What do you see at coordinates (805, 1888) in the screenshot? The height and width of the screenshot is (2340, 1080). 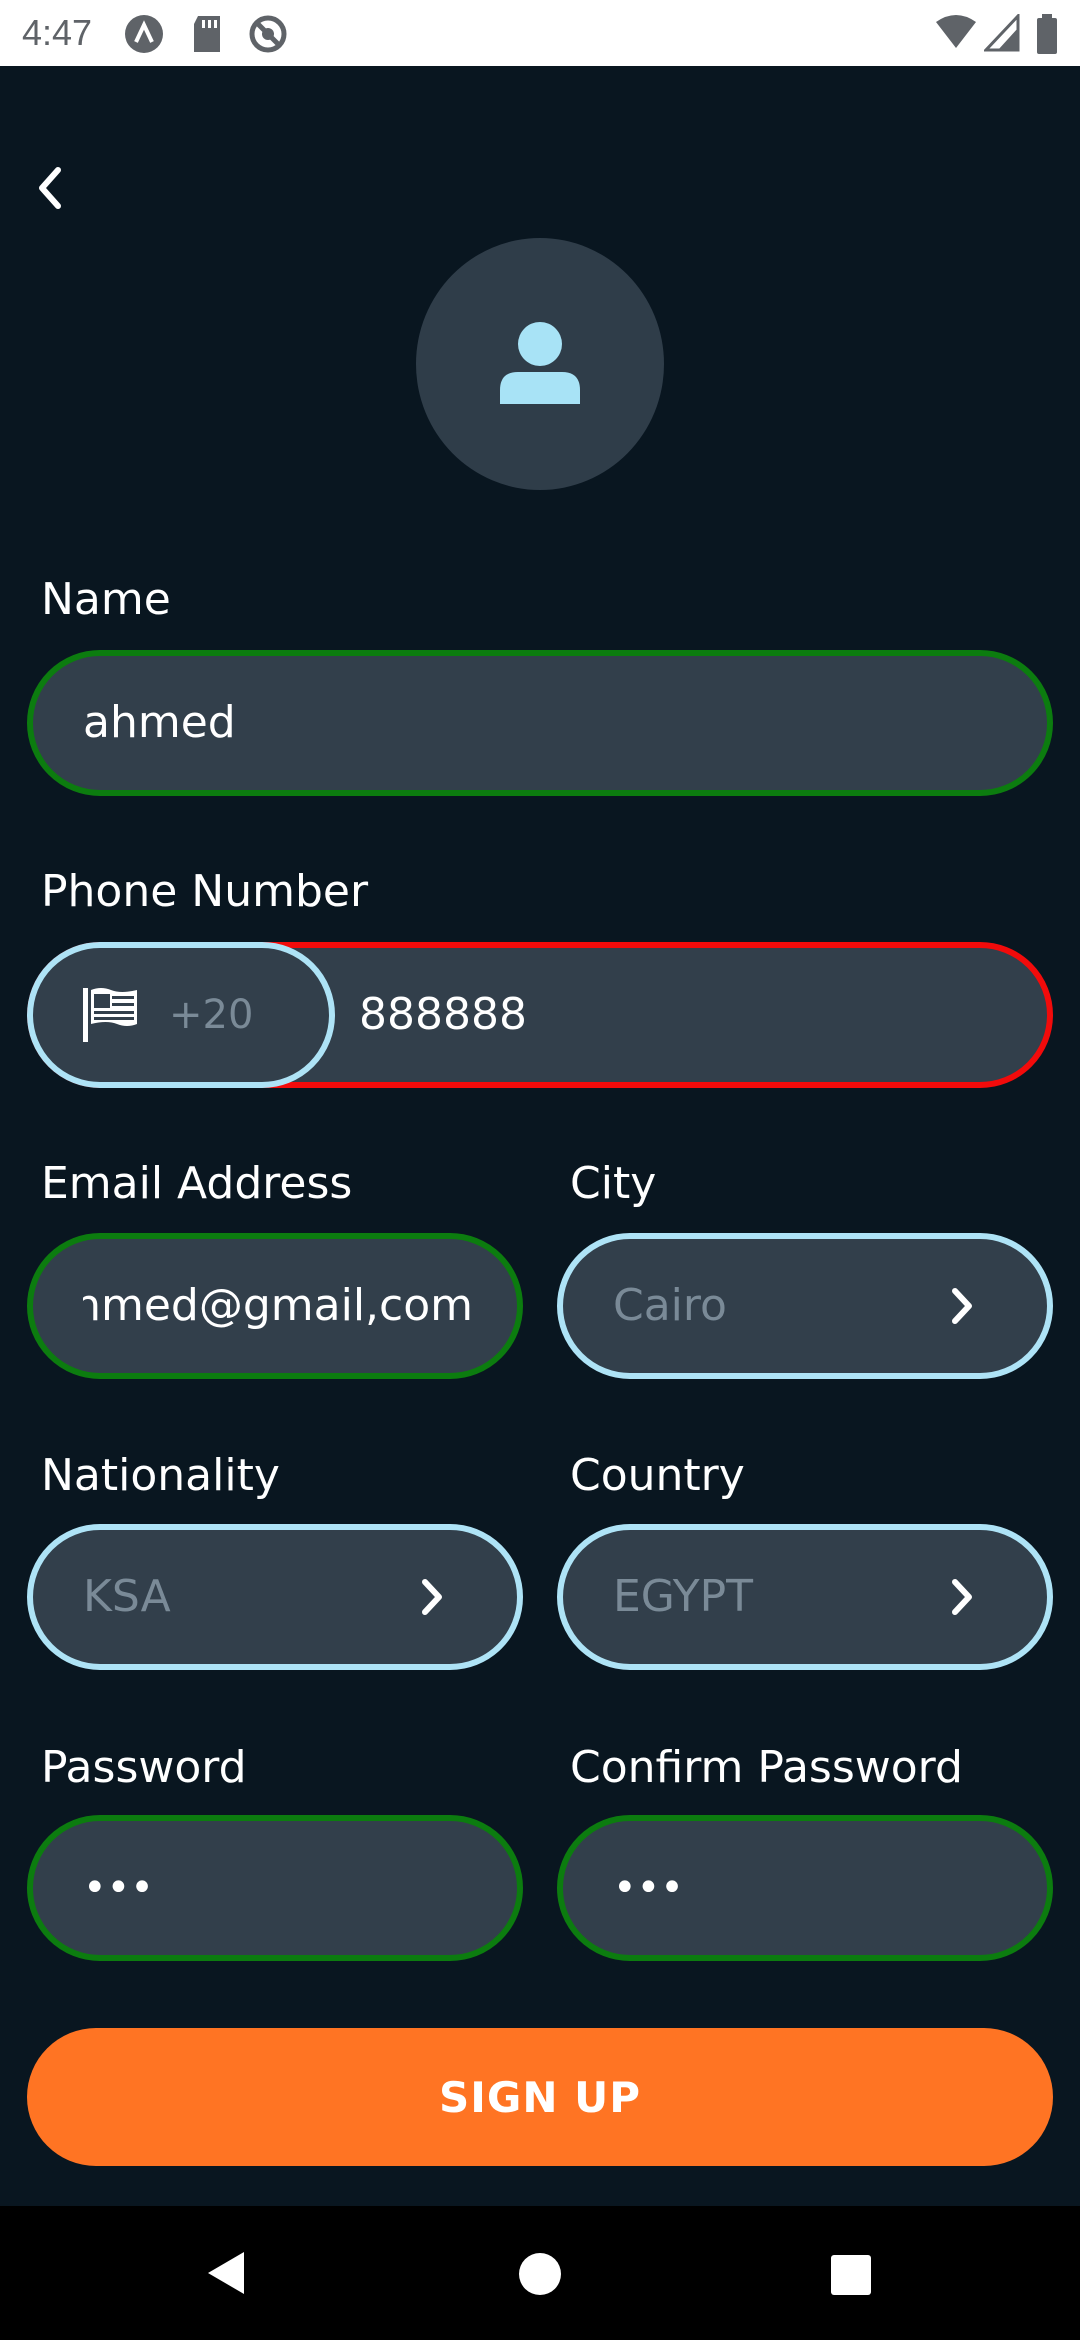 I see `confirm-password-field: •••` at bounding box center [805, 1888].